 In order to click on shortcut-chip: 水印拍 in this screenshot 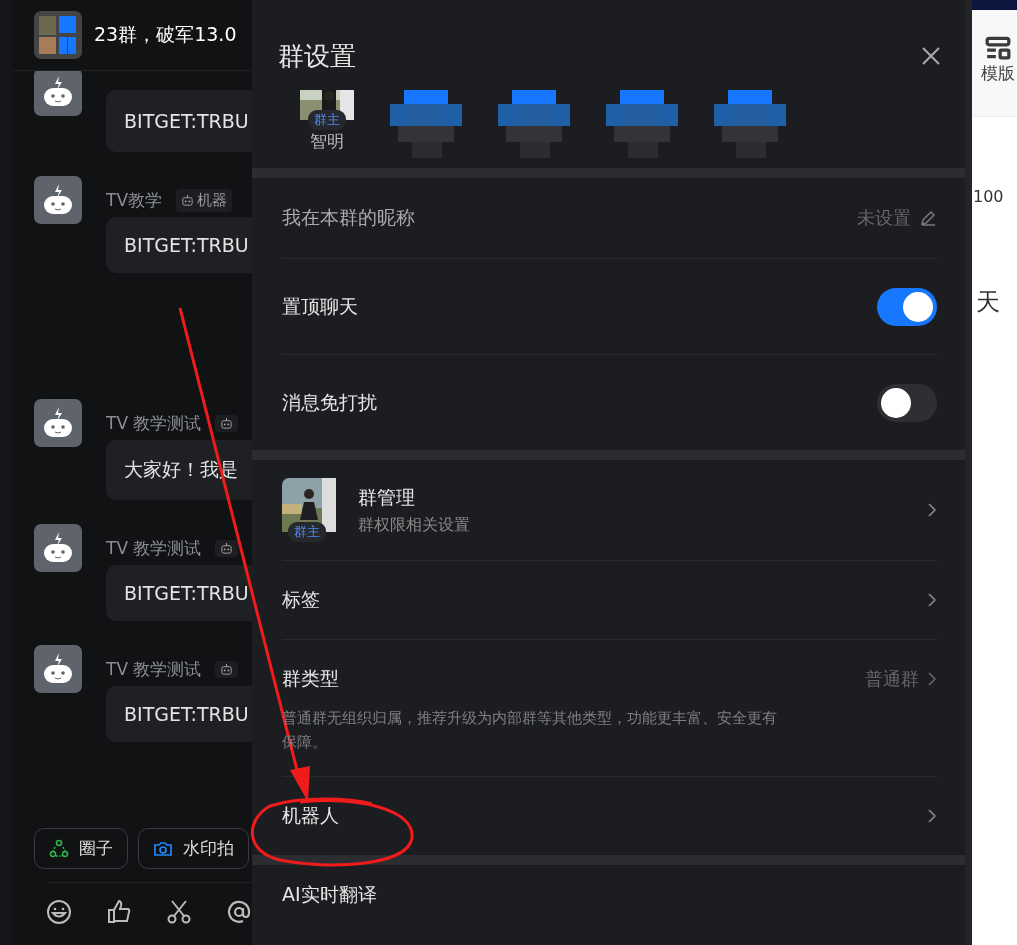, I will do `click(193, 848)`.